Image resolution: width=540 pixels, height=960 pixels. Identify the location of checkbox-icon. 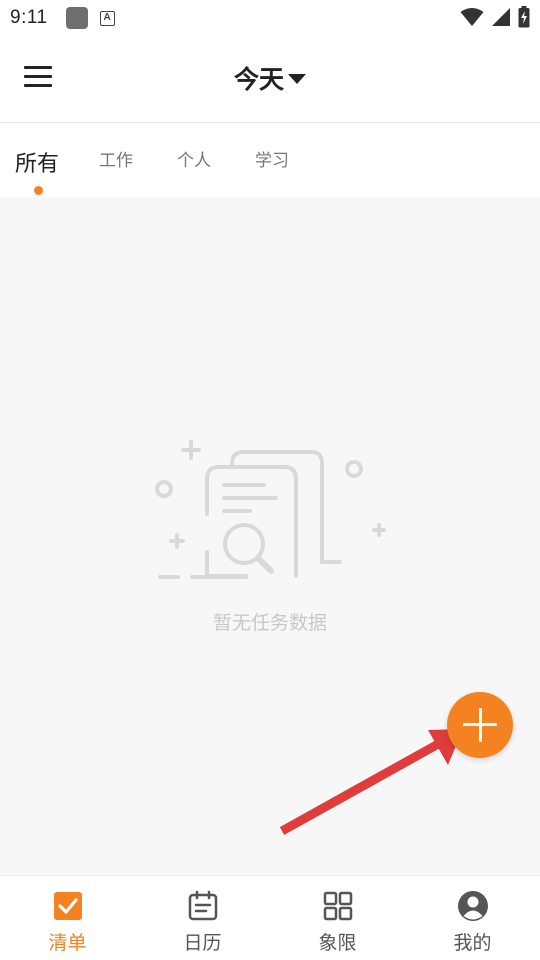
(67, 906).